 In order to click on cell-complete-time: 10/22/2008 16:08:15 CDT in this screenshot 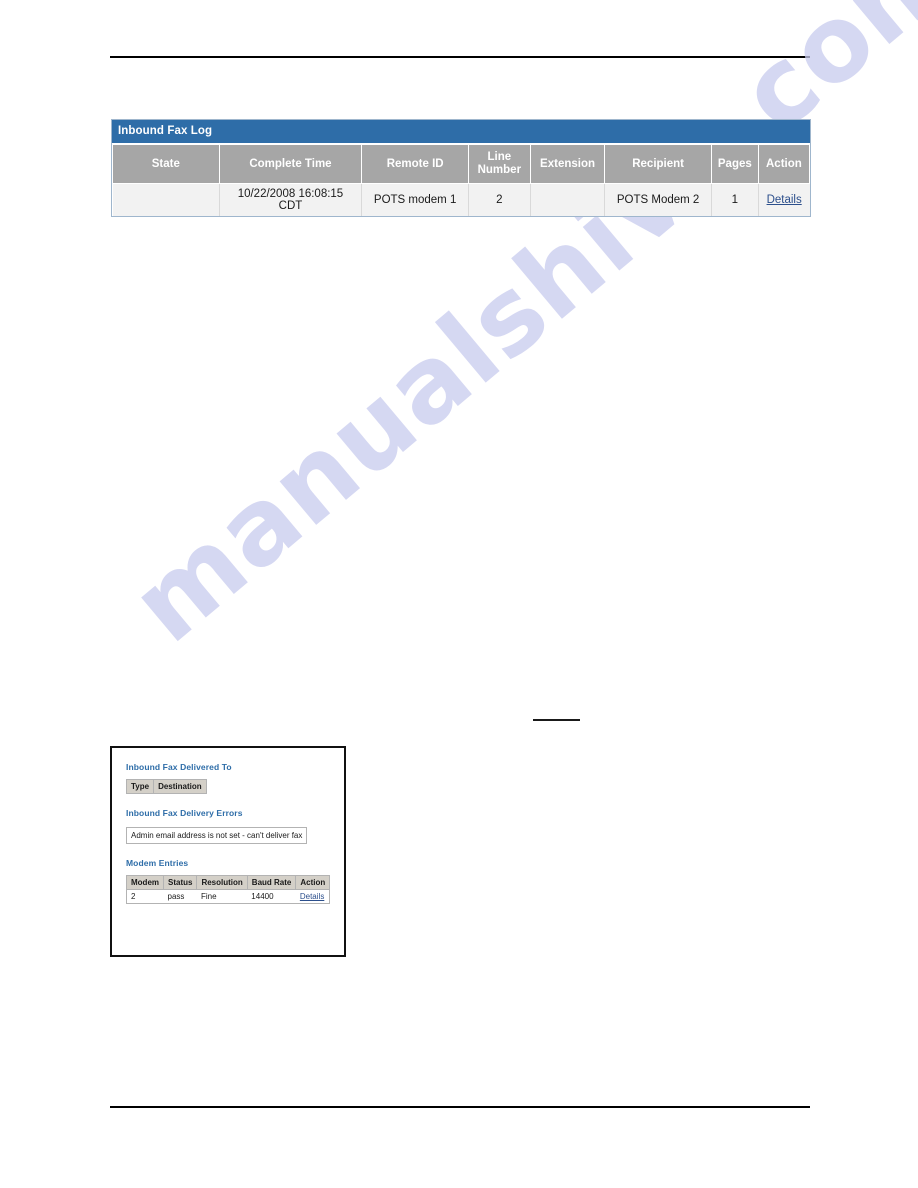, I will do `click(291, 199)`.